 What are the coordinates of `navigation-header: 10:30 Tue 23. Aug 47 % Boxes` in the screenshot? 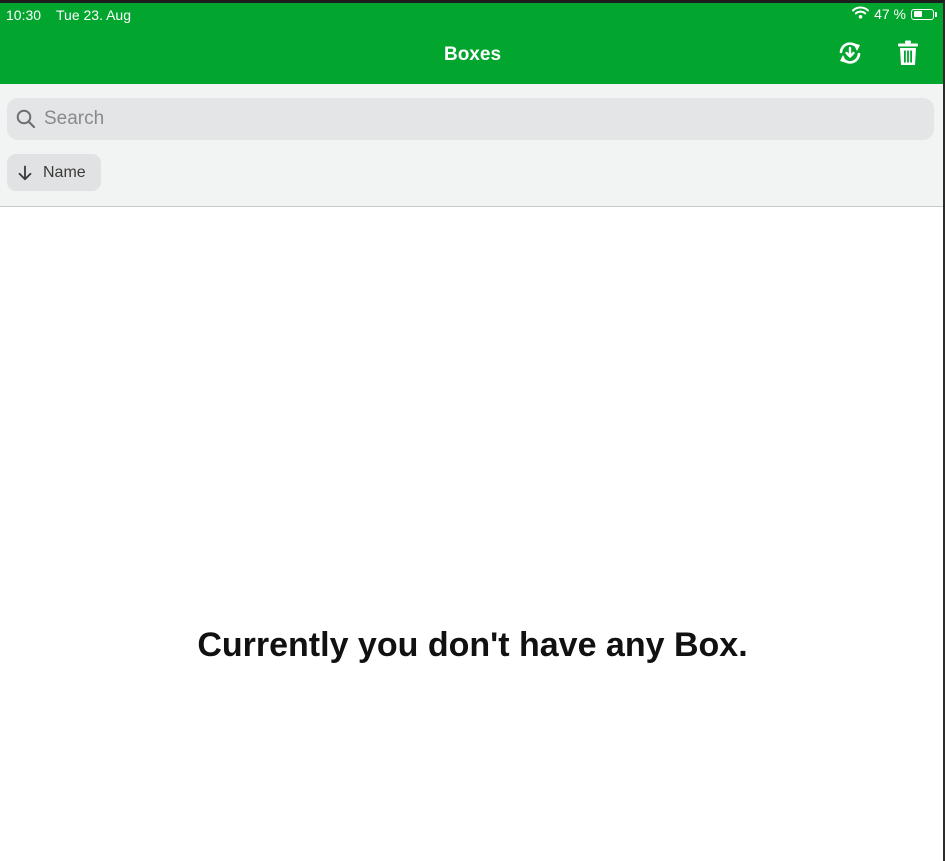 It's located at (472, 42).